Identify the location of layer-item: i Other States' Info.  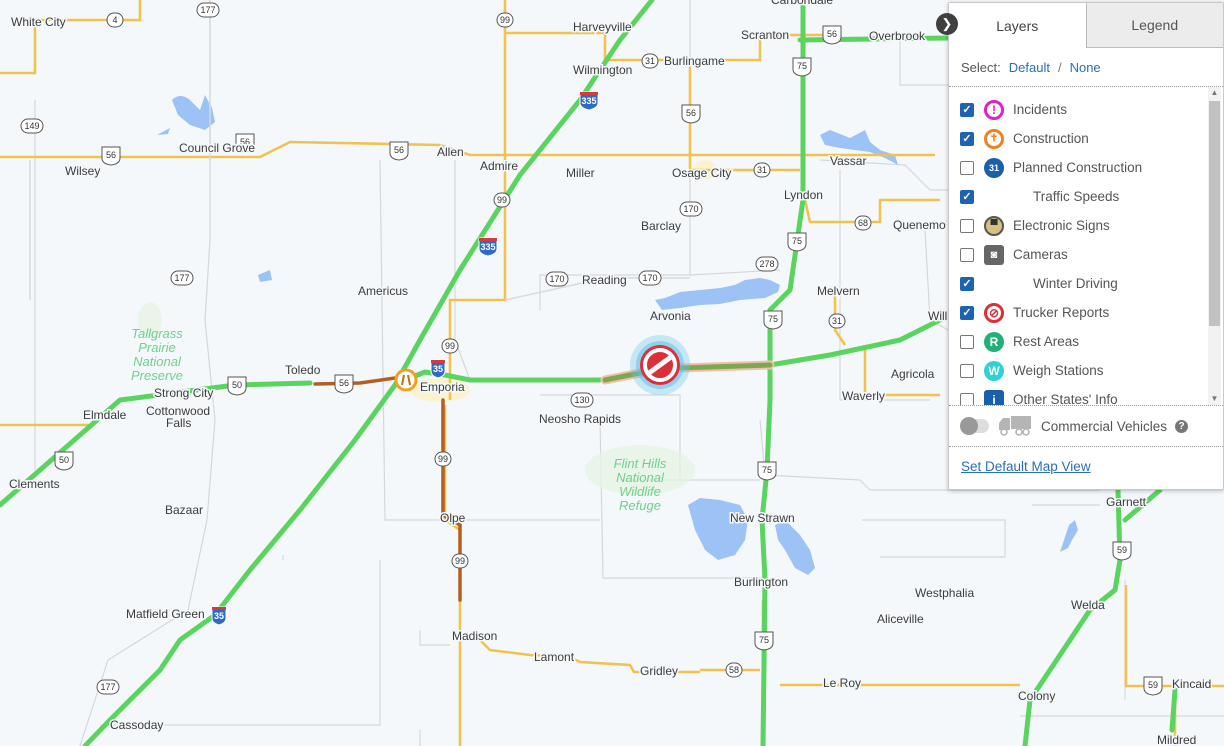
(1086, 395).